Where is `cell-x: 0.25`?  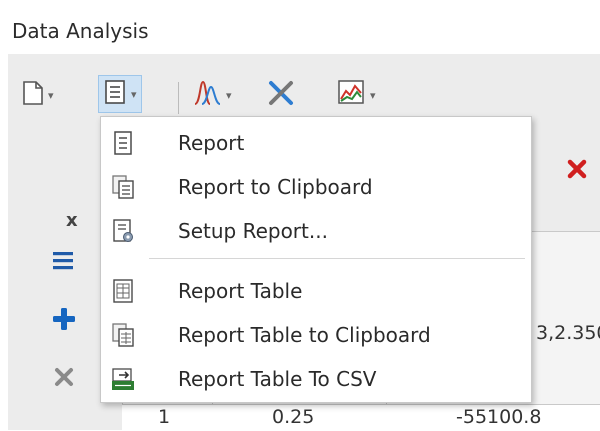 cell-x: 0.25 is located at coordinates (293, 417).